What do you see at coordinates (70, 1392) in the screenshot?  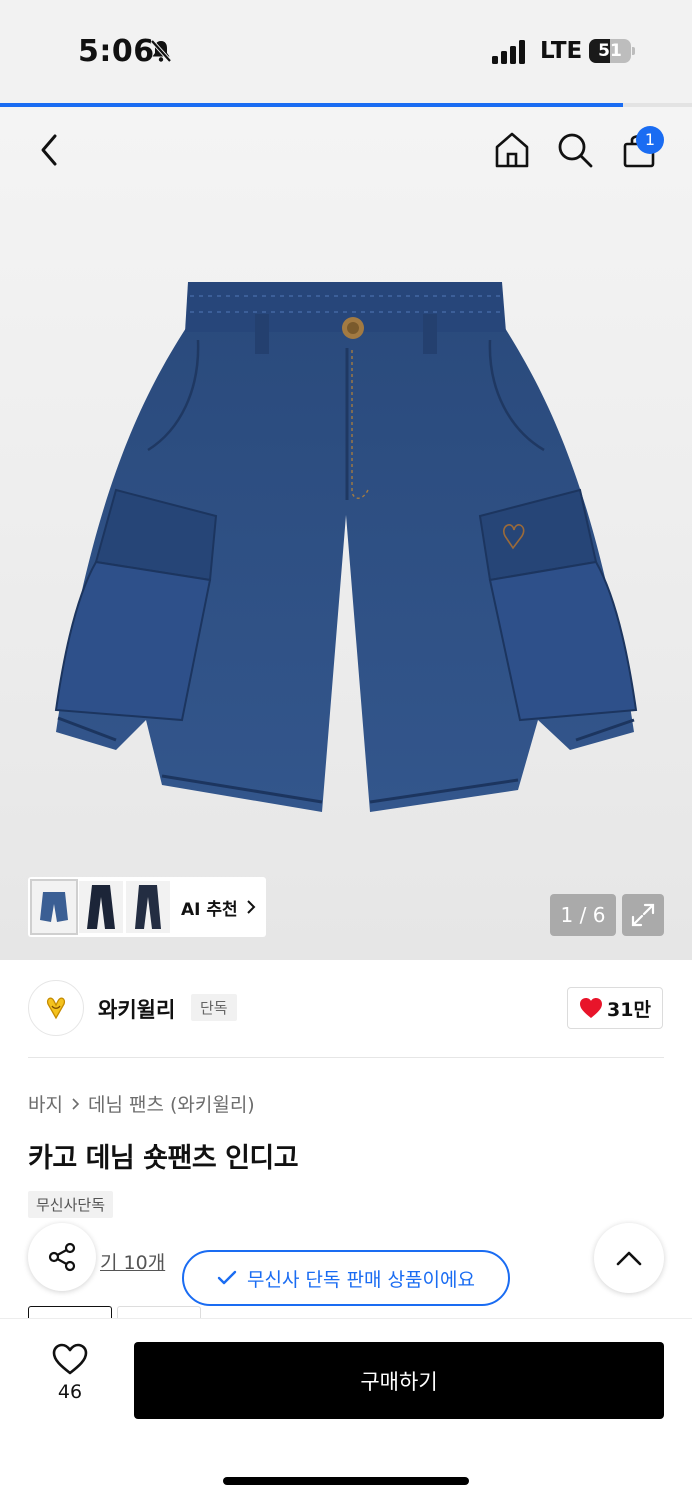 I see `wishlist-count: 46` at bounding box center [70, 1392].